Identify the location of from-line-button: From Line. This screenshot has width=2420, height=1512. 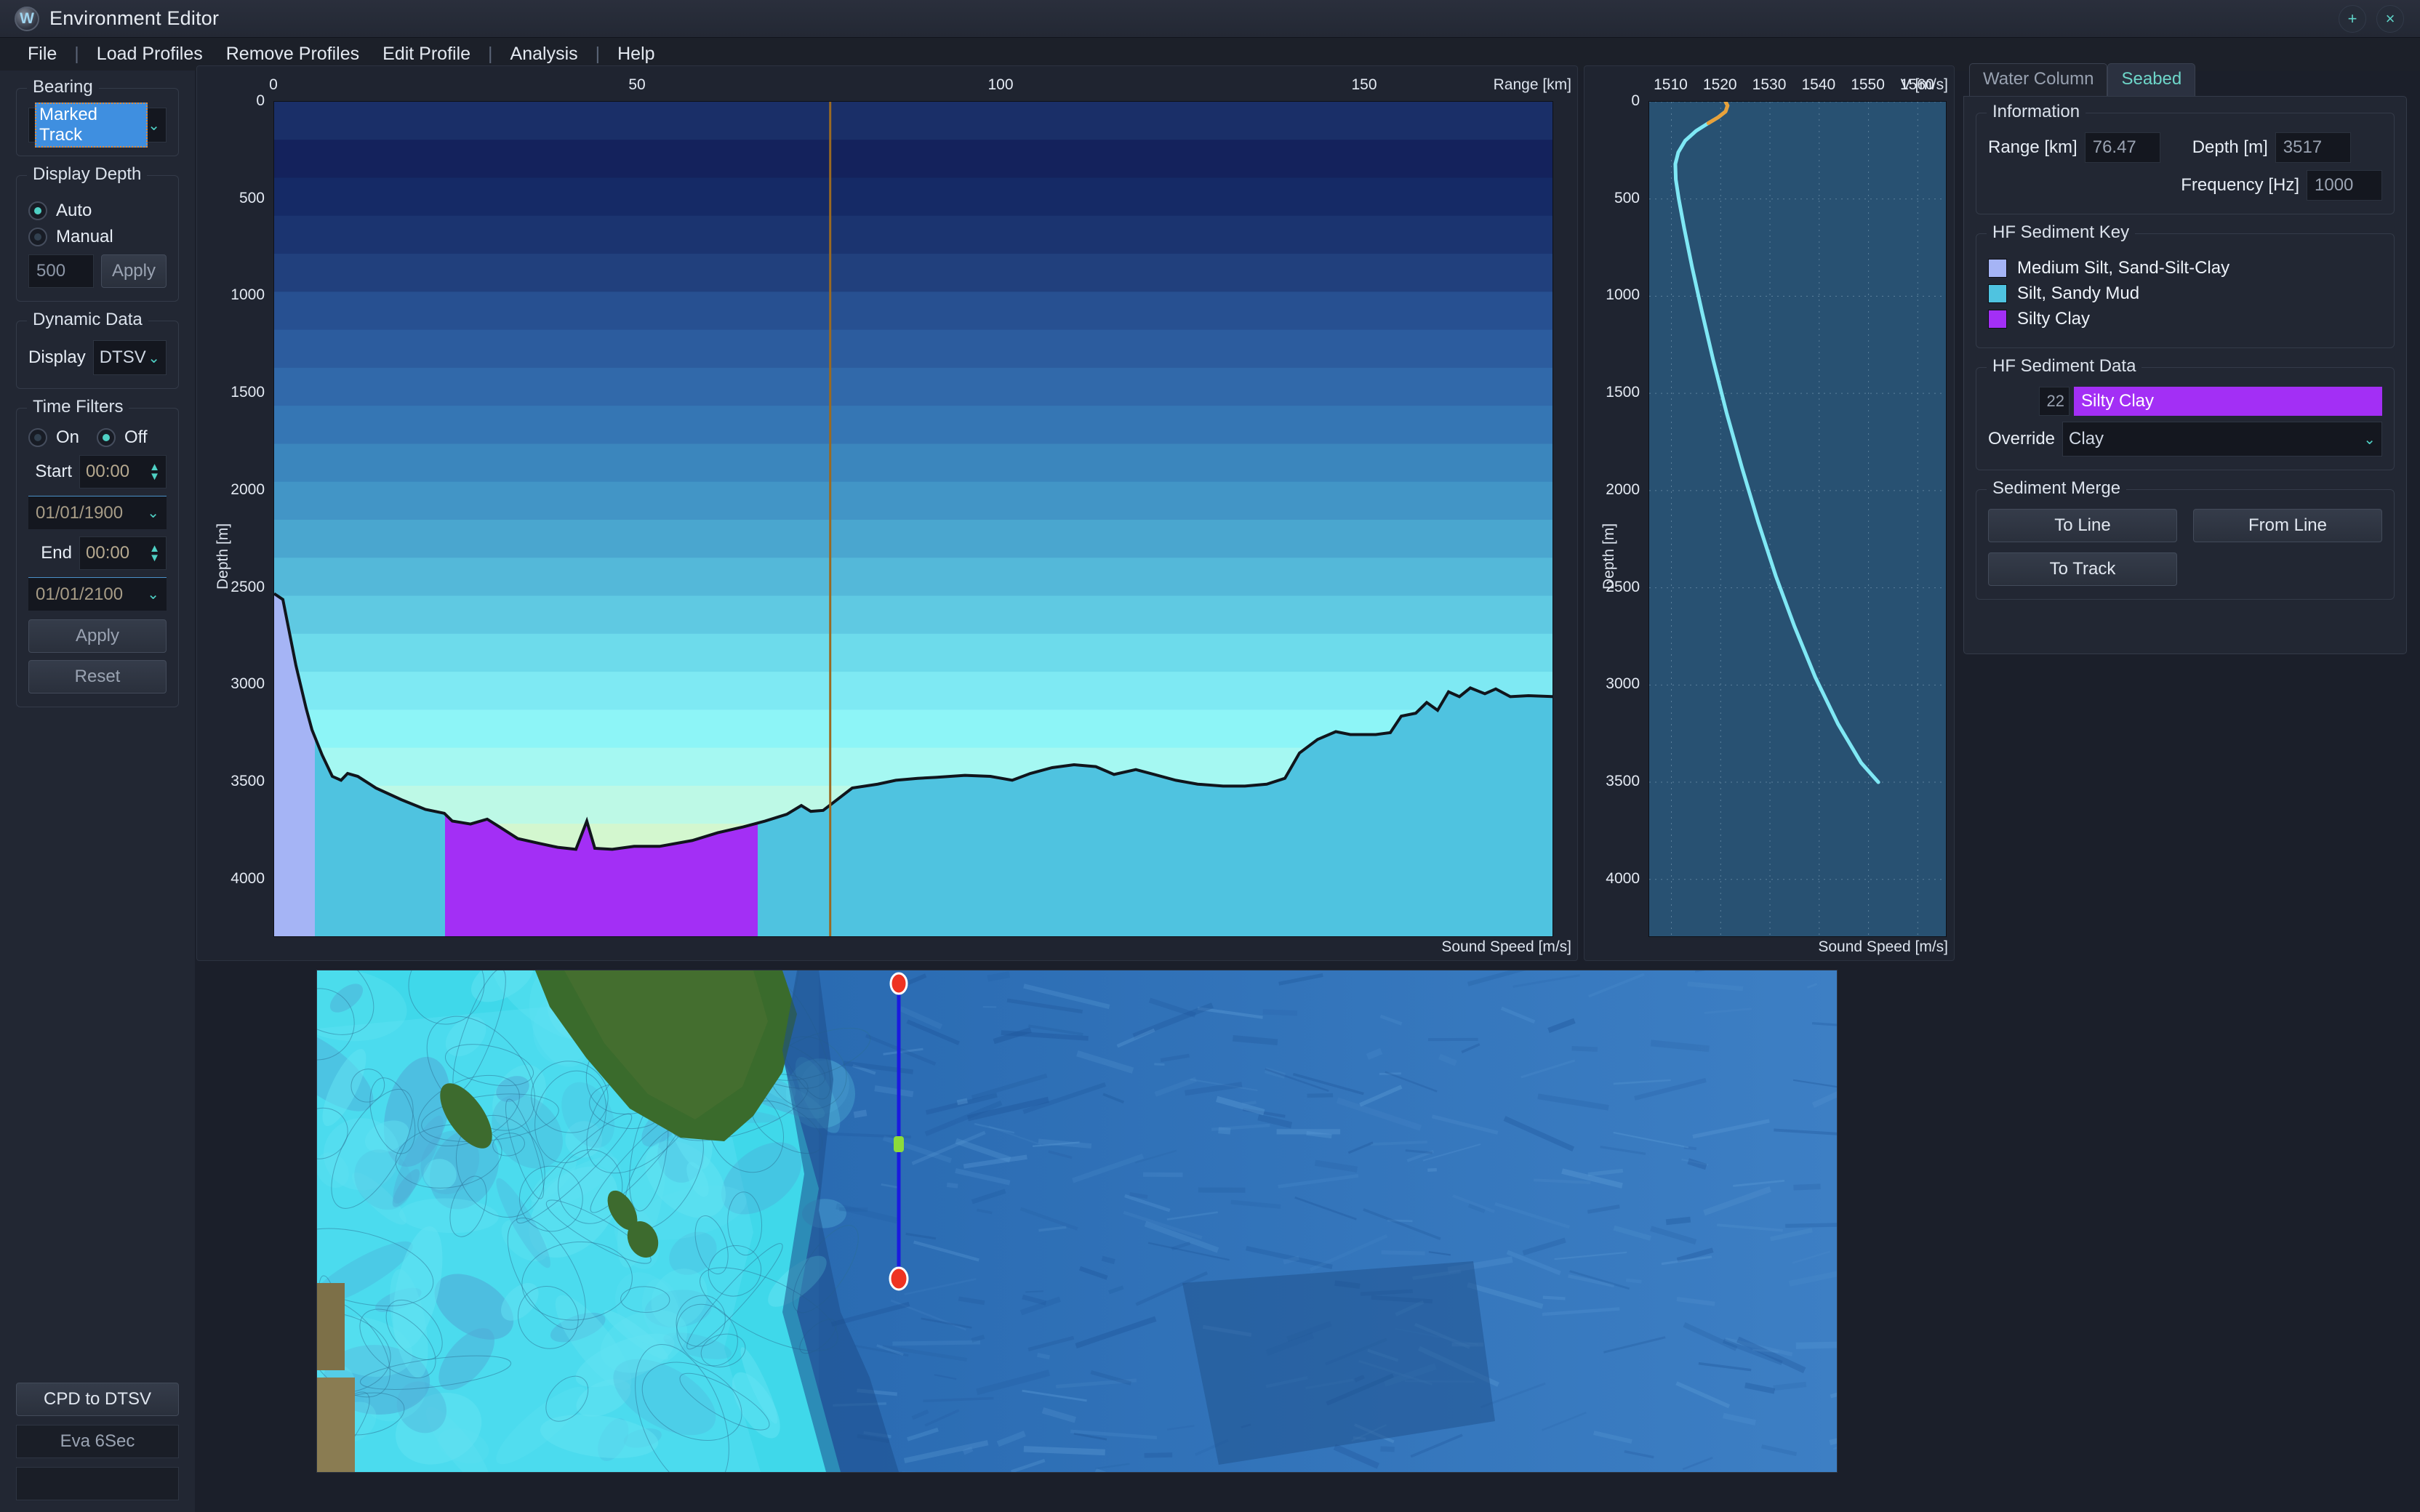
(2287, 525).